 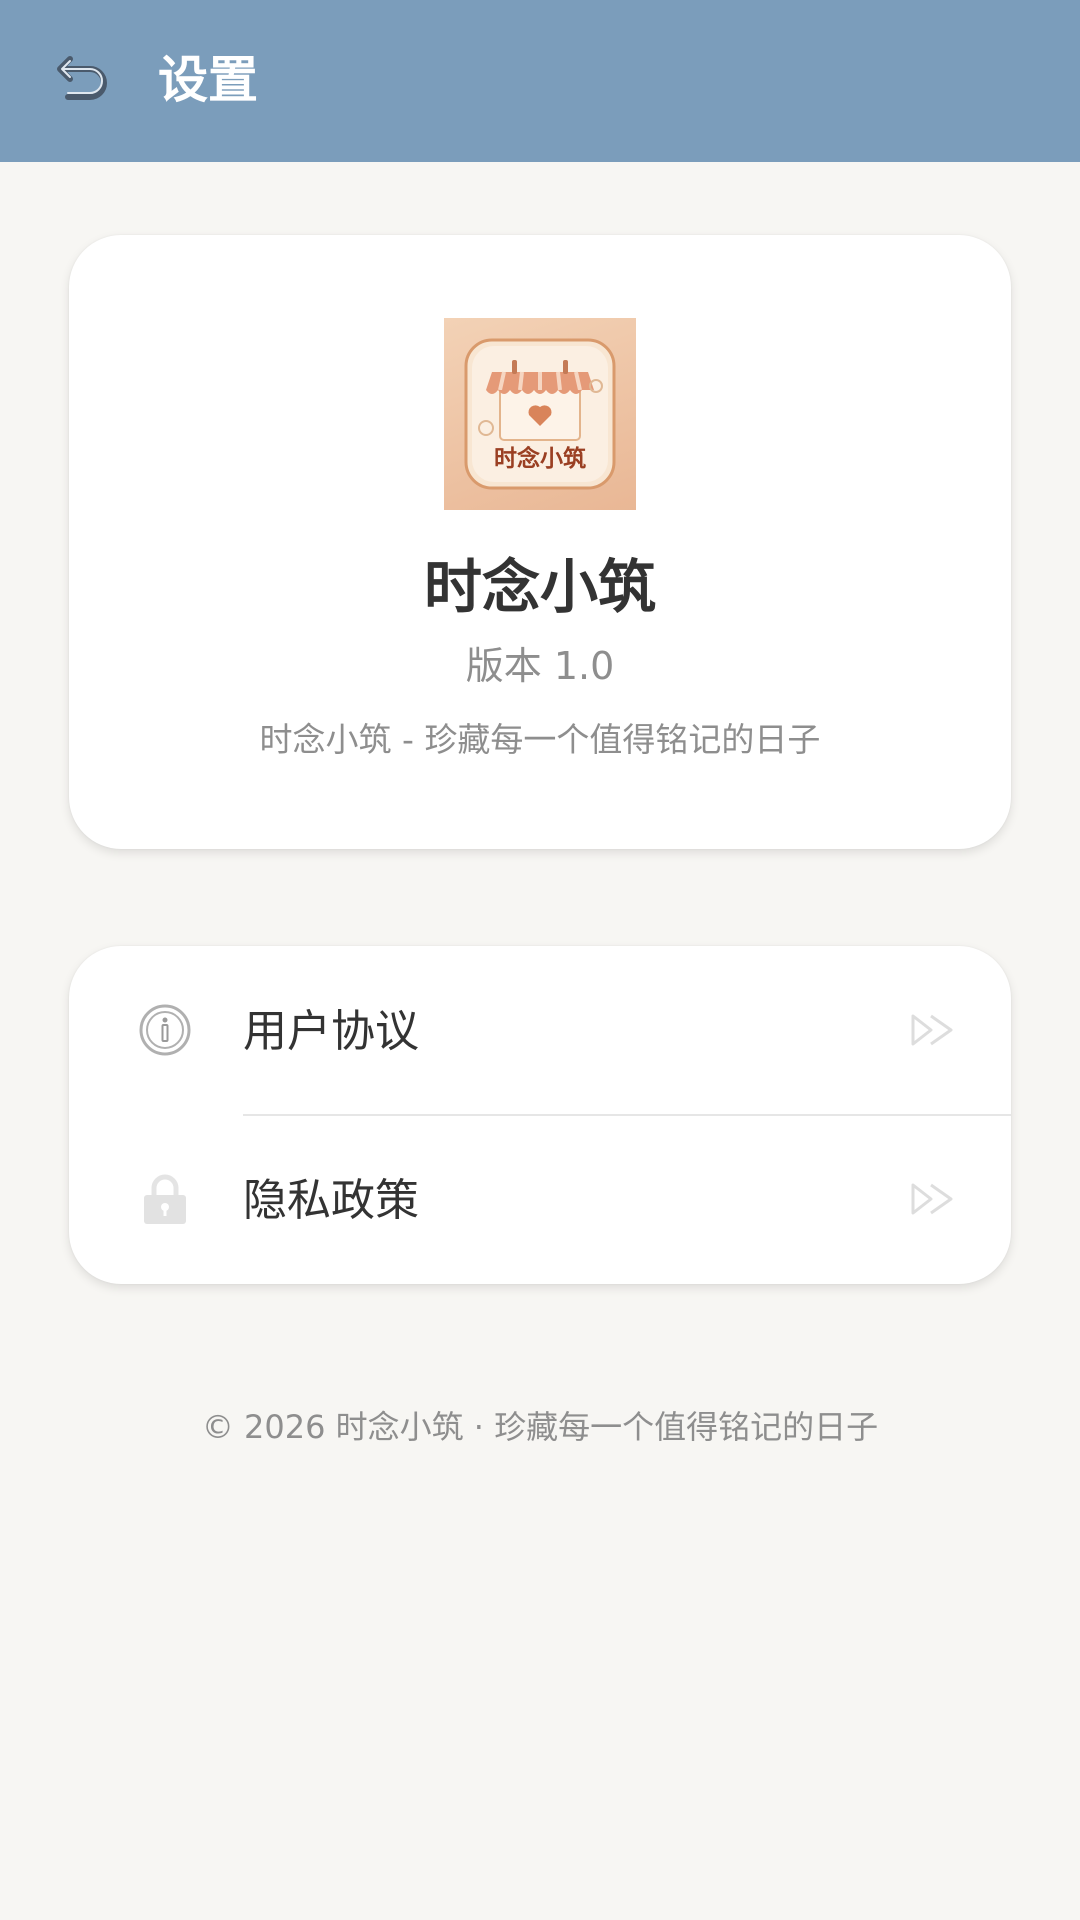 I want to click on info-icon, so click(x=165, y=1030).